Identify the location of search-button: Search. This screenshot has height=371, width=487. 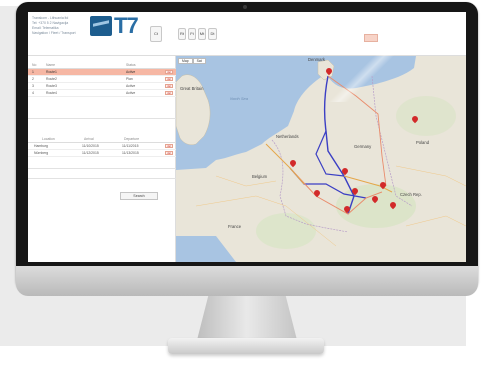
(139, 196).